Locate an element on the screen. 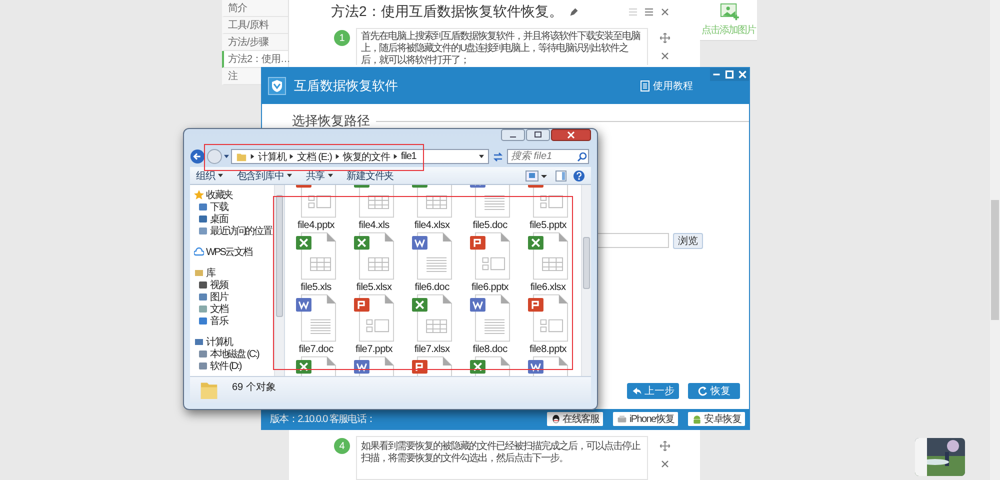 This screenshot has width=1000, height=480. file-item: file5.pptx is located at coordinates (548, 208).